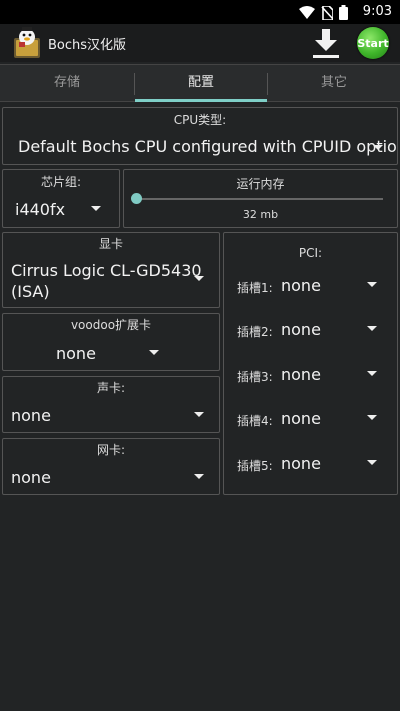  Describe the element at coordinates (111, 450) in the screenshot. I see `network-label: 网卡:` at that location.